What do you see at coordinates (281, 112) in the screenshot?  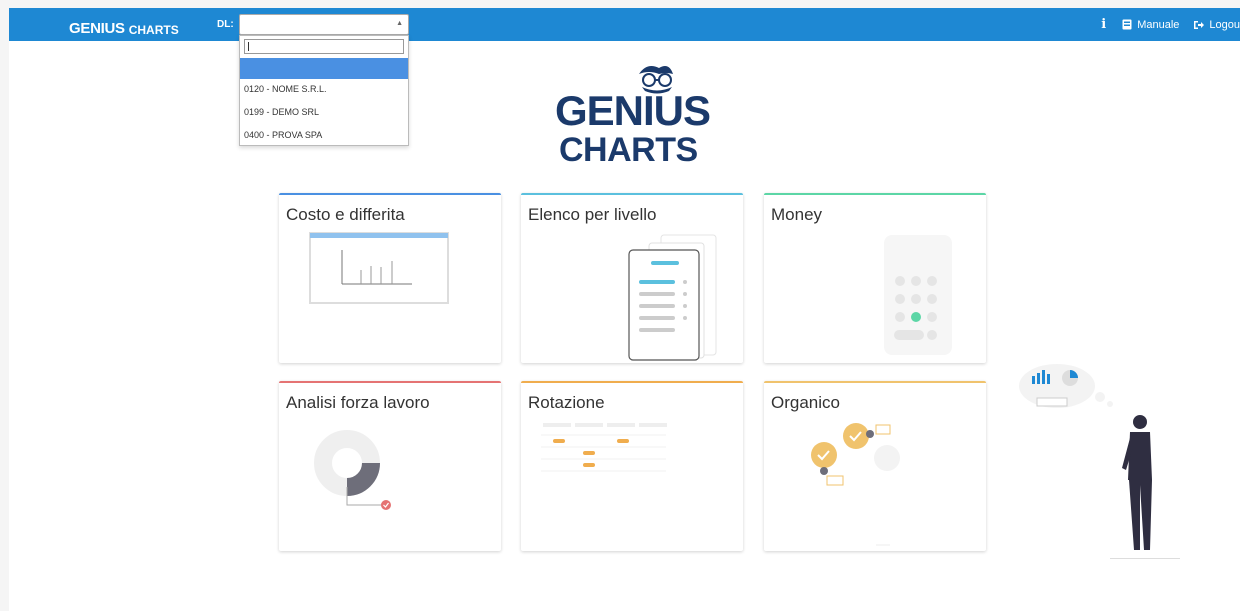 I see `dropdown-option: 0199 - DEMO SRL` at bounding box center [281, 112].